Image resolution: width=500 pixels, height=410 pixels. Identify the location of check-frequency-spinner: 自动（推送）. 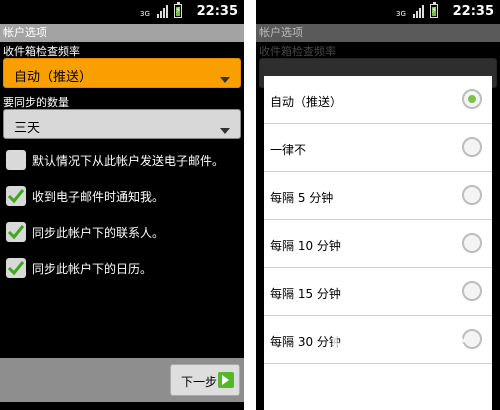
(122, 73).